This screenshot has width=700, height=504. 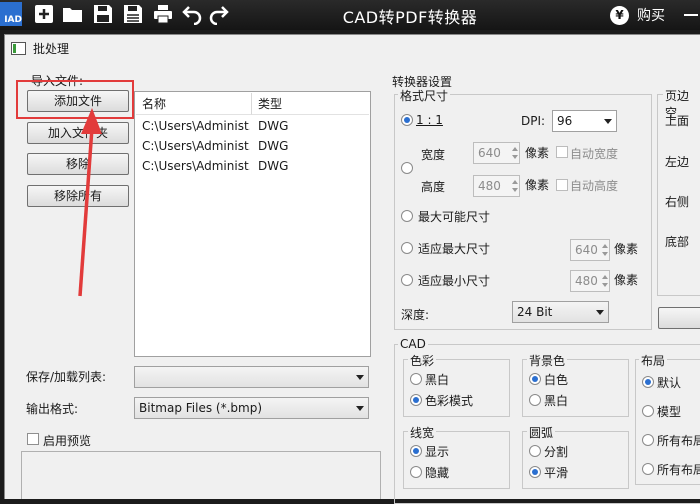 What do you see at coordinates (310, 104) in the screenshot?
I see `column-header-type: 类型` at bounding box center [310, 104].